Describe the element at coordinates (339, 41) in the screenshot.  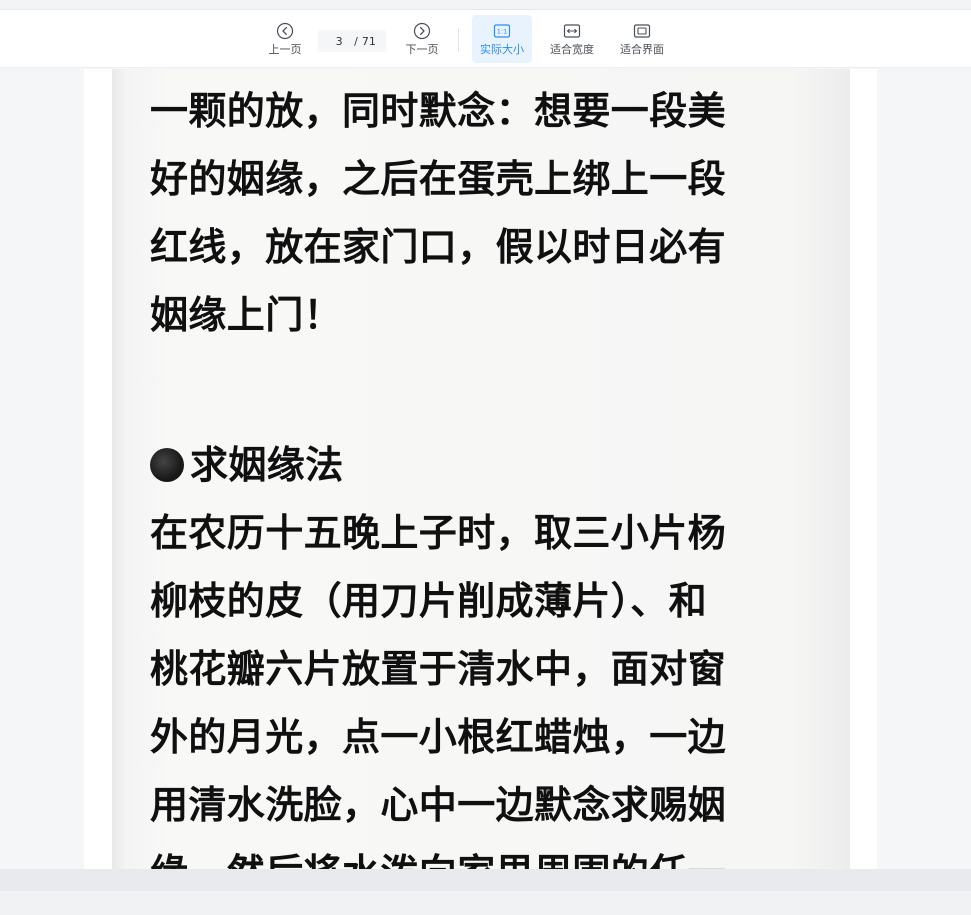
I see `page-number-input` at that location.